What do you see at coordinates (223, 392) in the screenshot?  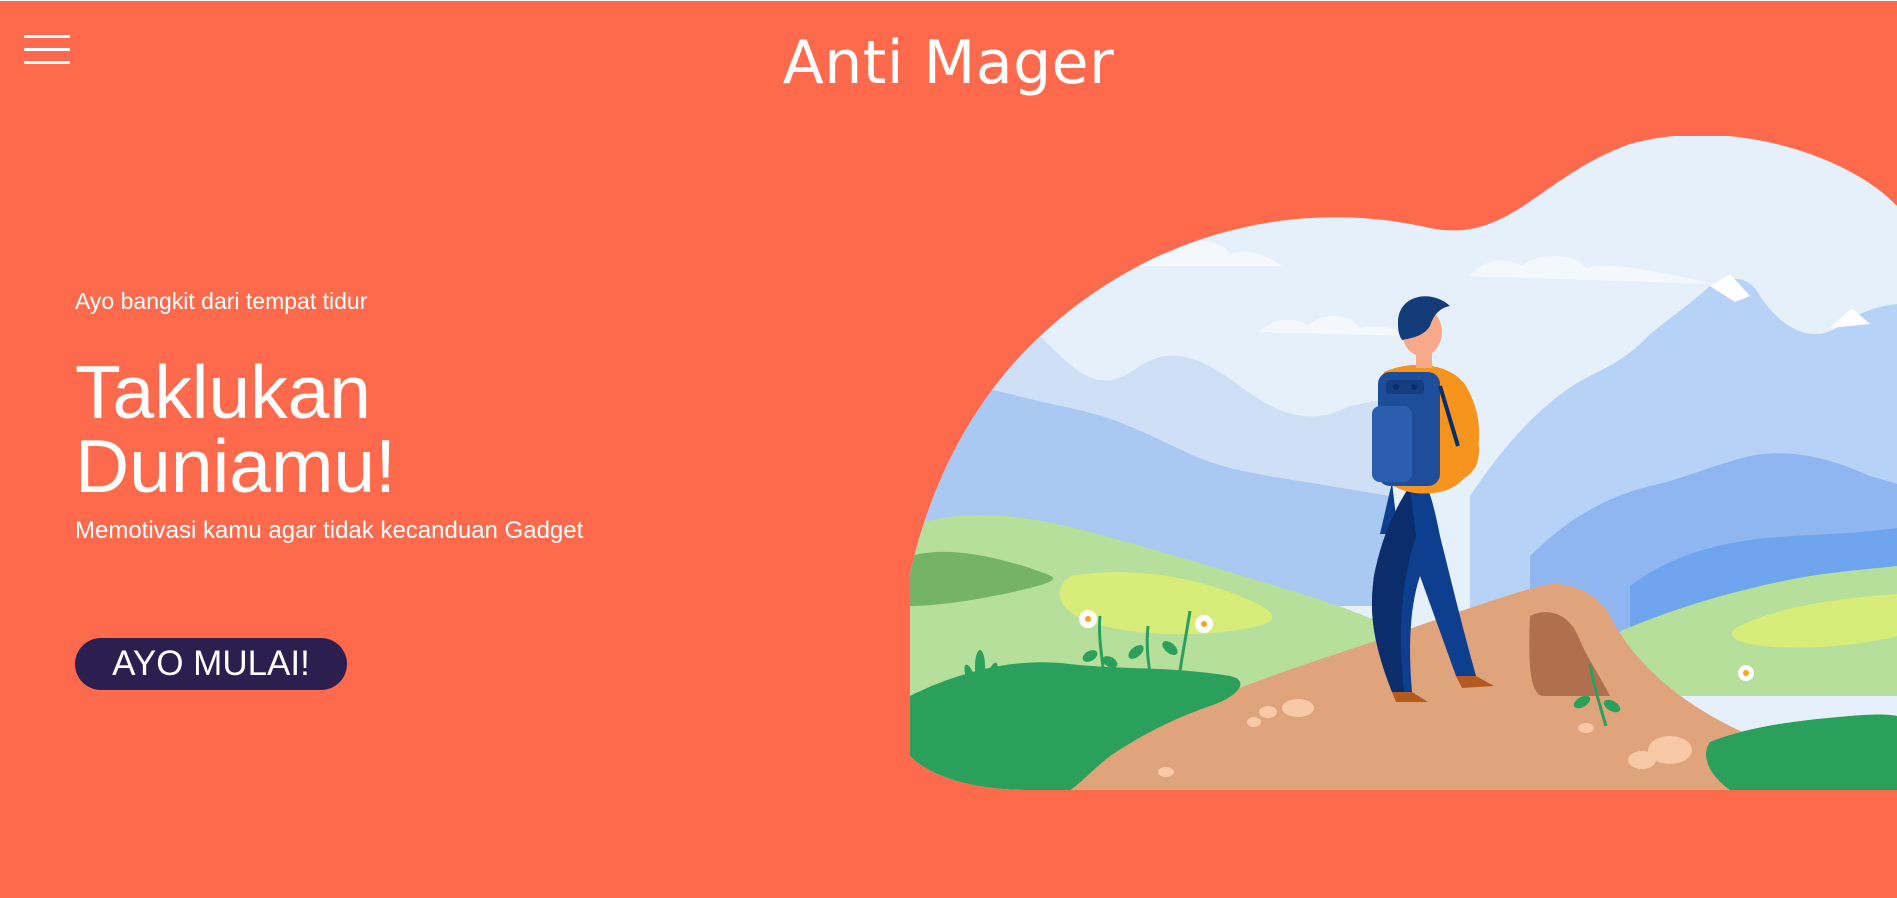 I see `hero-headline-line1: Taklukan` at bounding box center [223, 392].